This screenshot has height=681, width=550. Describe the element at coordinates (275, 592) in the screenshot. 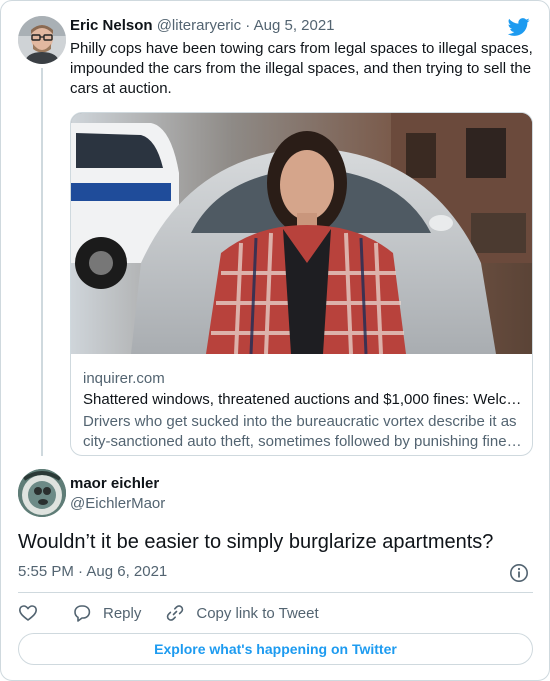

I see `actions-divider` at that location.